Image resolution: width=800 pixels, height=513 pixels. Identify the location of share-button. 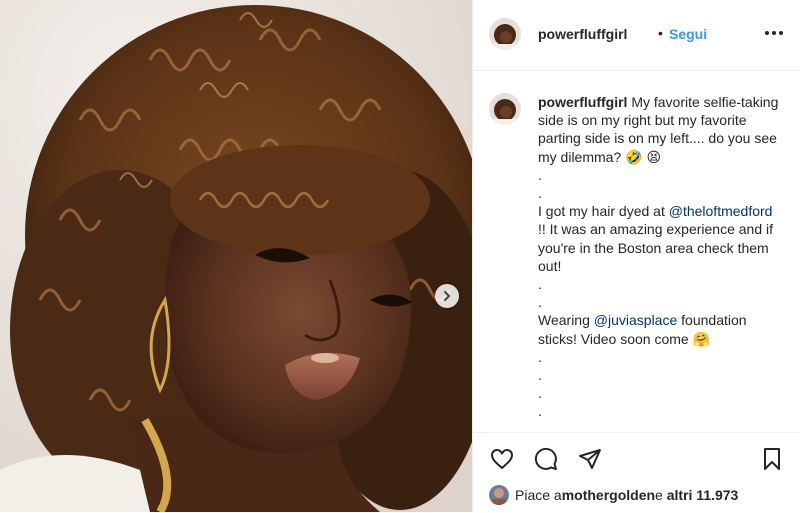
(590, 459).